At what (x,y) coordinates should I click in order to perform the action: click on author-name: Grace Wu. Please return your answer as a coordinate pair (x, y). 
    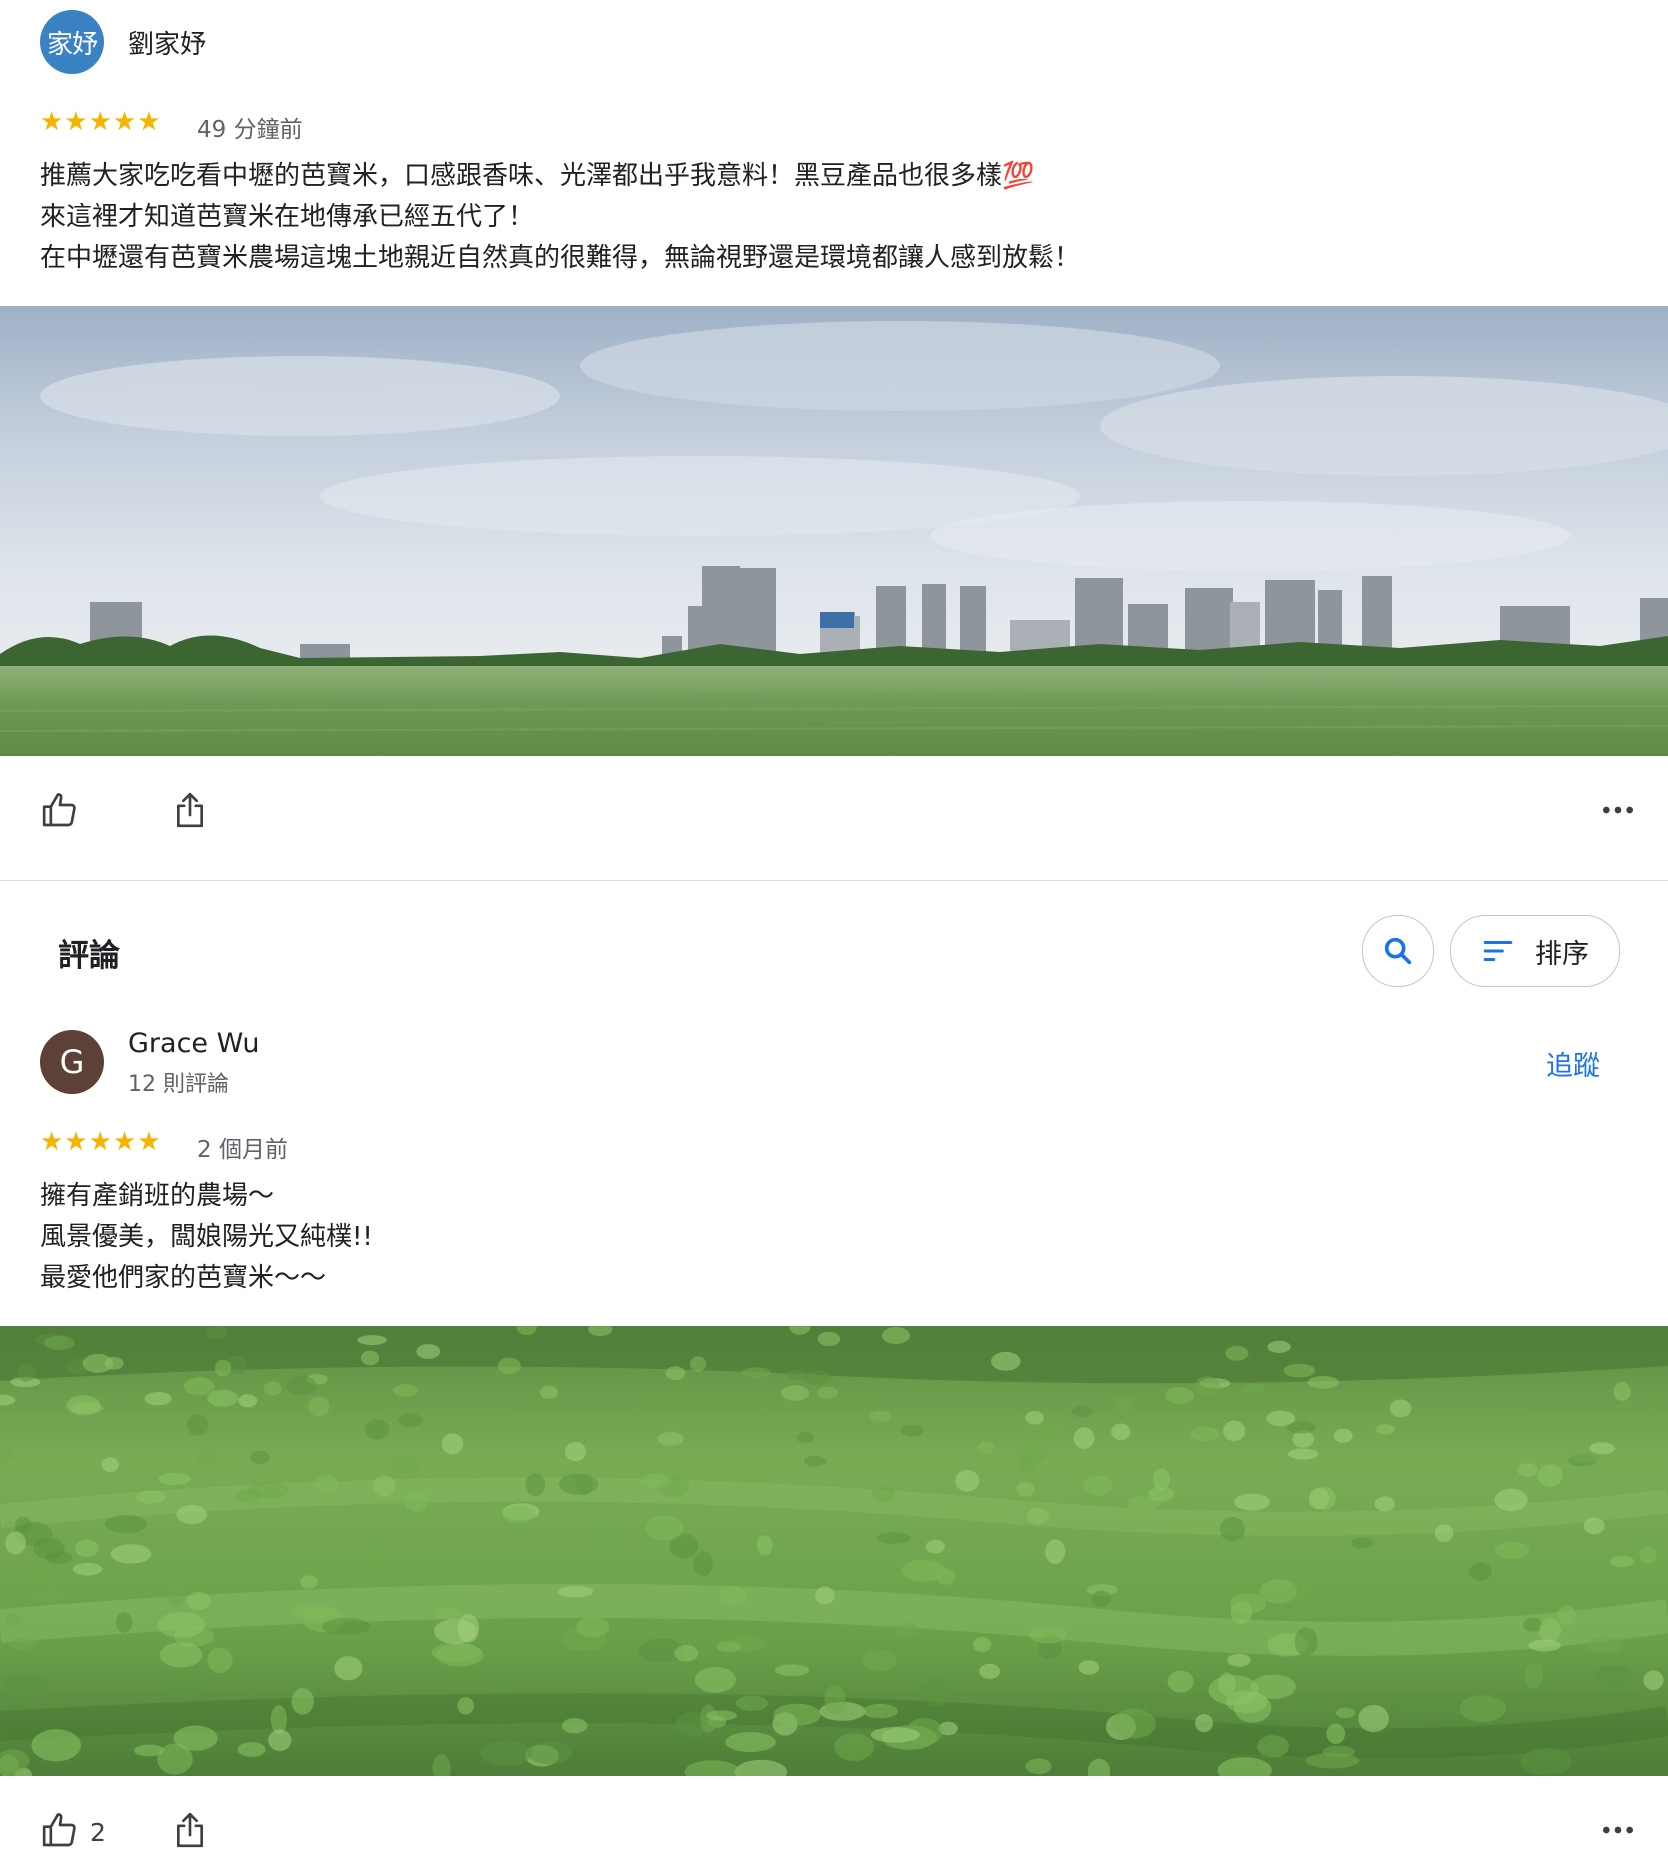
    Looking at the image, I should click on (193, 1043).